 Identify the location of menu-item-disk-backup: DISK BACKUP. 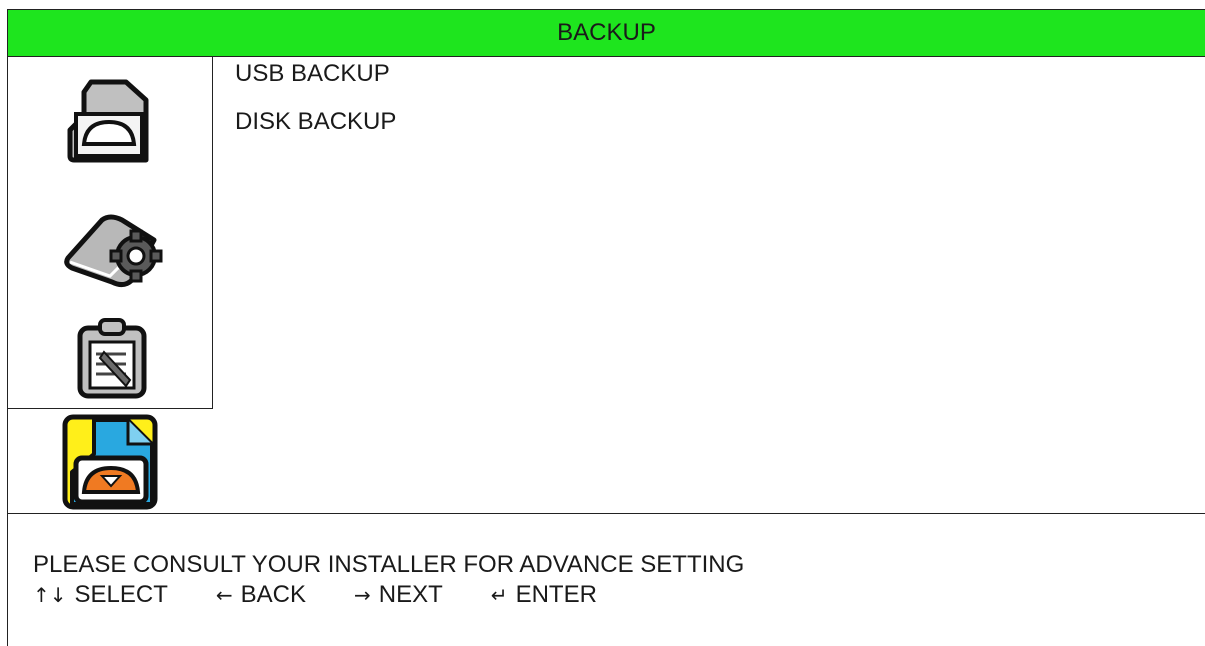
(315, 122).